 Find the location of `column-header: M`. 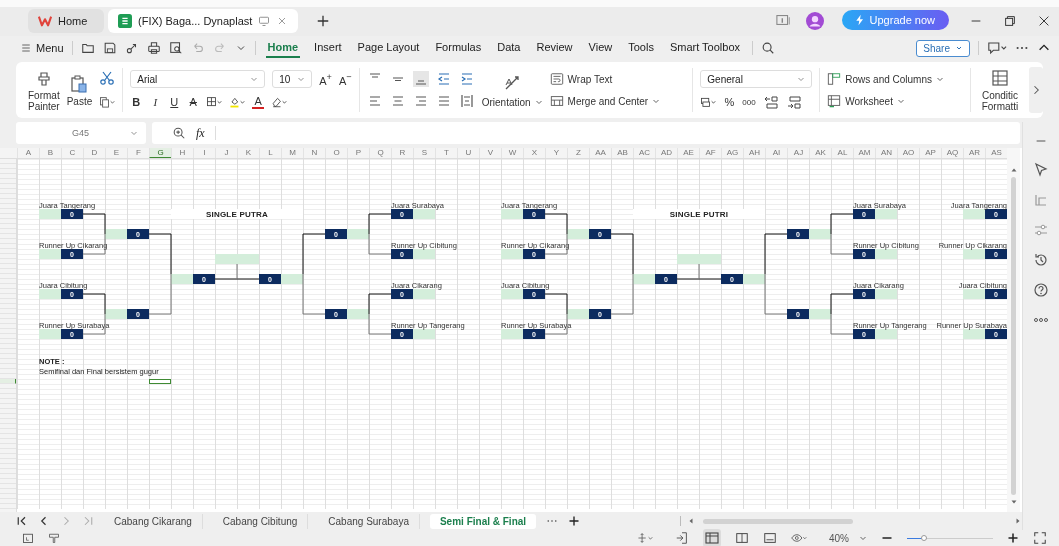

column-header: M is located at coordinates (292, 153).